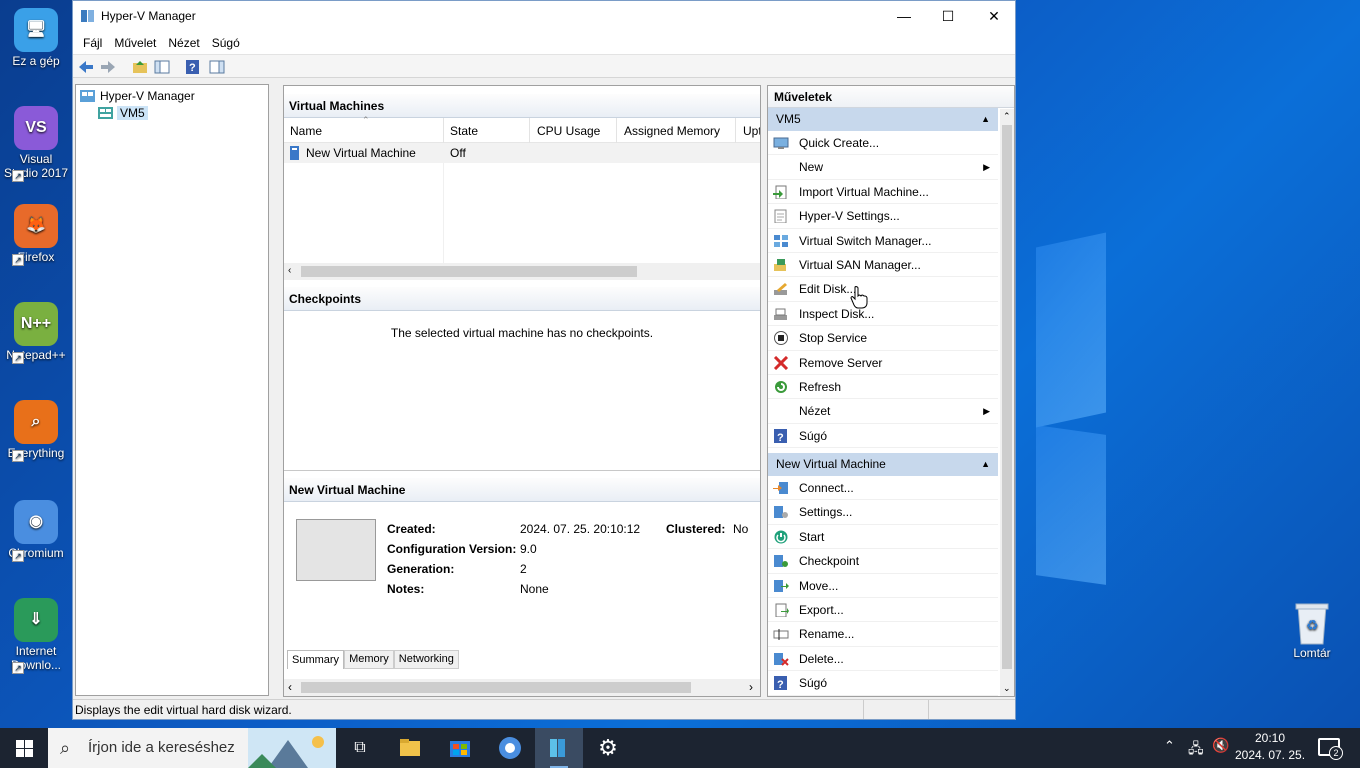  Describe the element at coordinates (369, 659) in the screenshot. I see `tab-memory: Memory` at that location.